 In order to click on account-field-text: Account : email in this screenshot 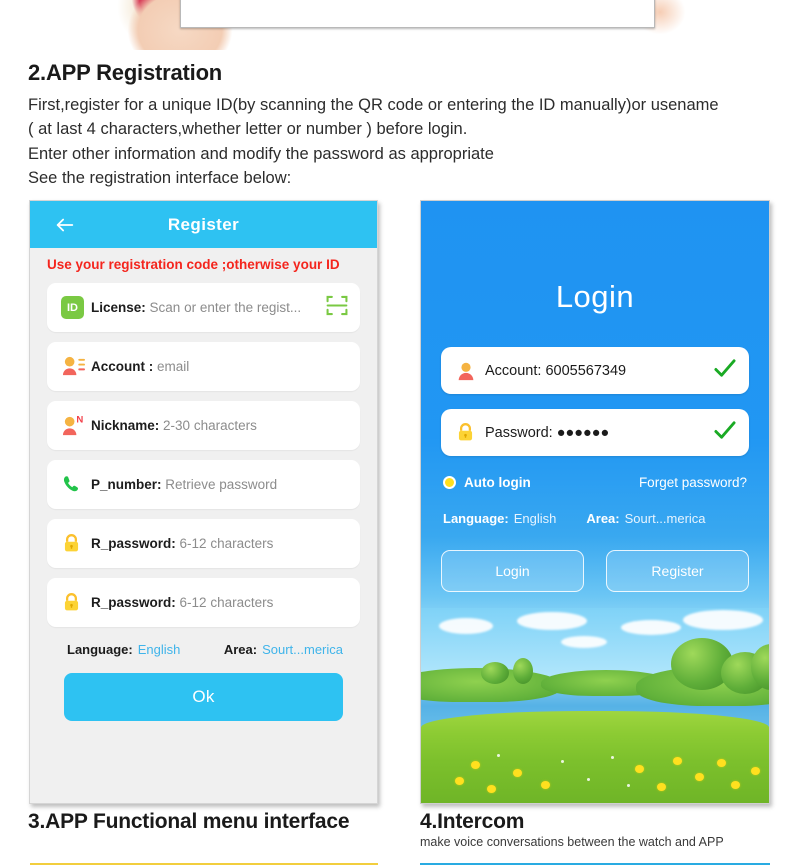, I will do `click(140, 366)`.